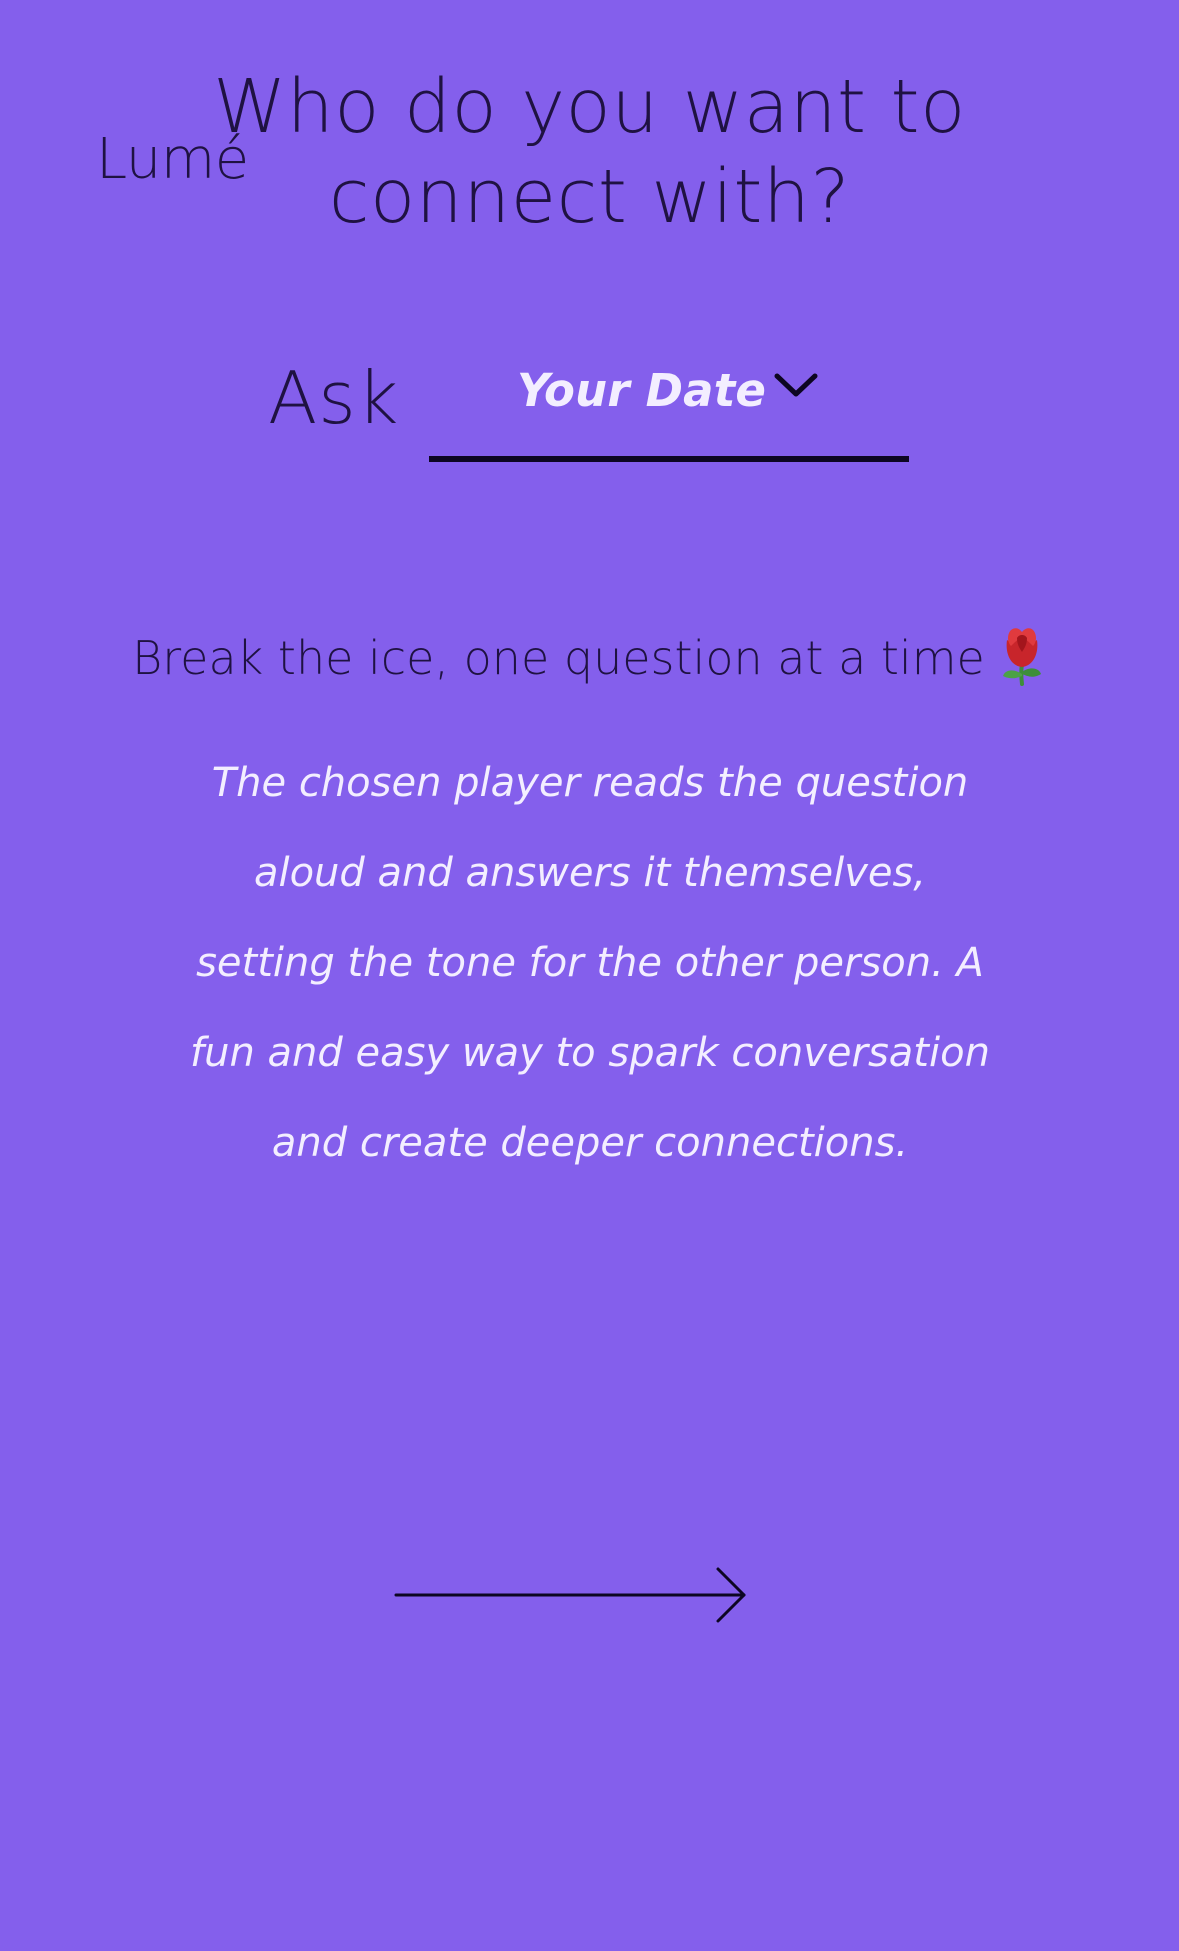 The height and width of the screenshot is (1951, 1179). What do you see at coordinates (558, 658) in the screenshot?
I see `tagline-text: Break the ice, one question at a time` at bounding box center [558, 658].